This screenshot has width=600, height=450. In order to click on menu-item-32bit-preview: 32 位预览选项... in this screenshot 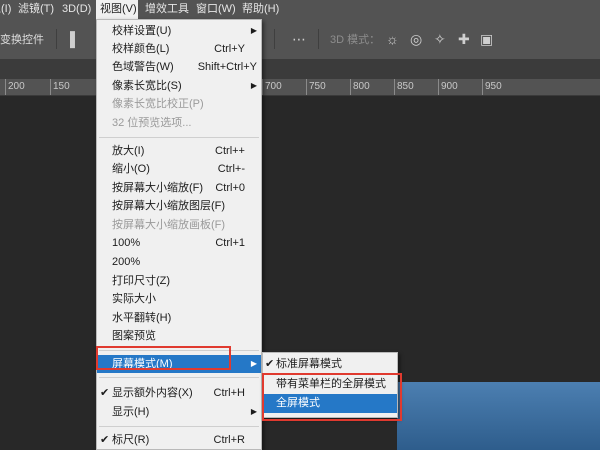, I will do `click(179, 123)`.